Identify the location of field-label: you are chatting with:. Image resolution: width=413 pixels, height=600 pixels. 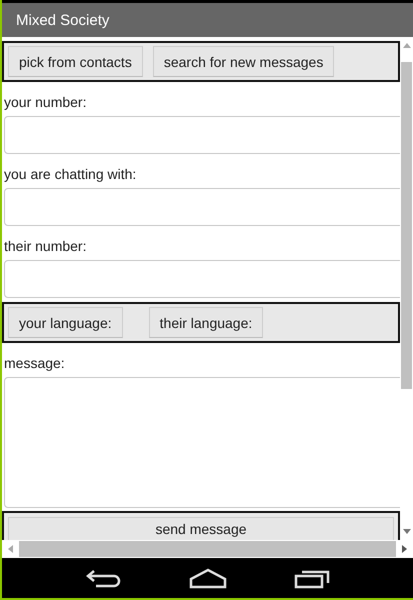
(71, 174).